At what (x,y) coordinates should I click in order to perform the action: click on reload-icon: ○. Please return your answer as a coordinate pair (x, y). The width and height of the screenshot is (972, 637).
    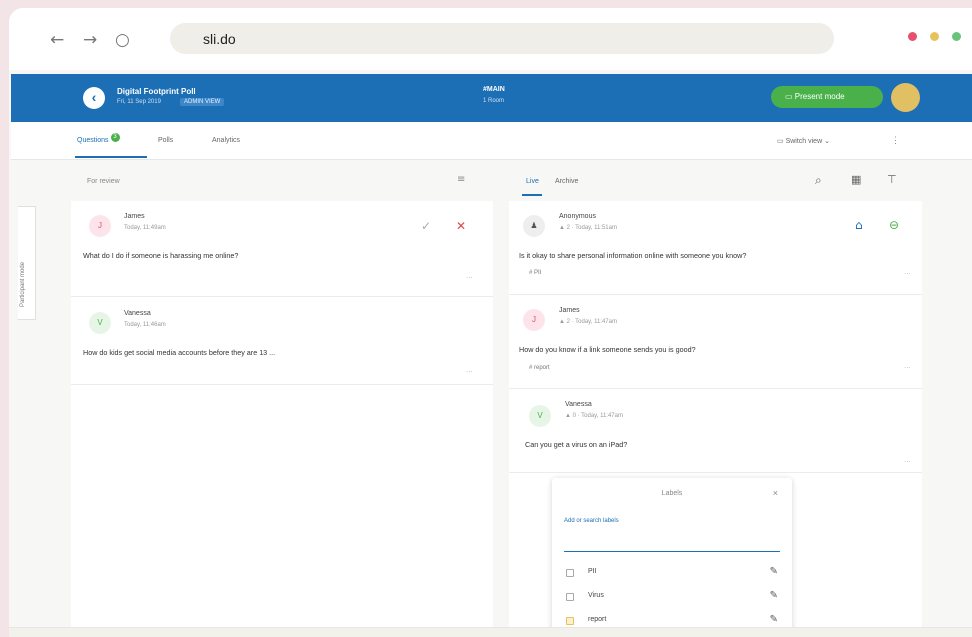
    Looking at the image, I should click on (122, 40).